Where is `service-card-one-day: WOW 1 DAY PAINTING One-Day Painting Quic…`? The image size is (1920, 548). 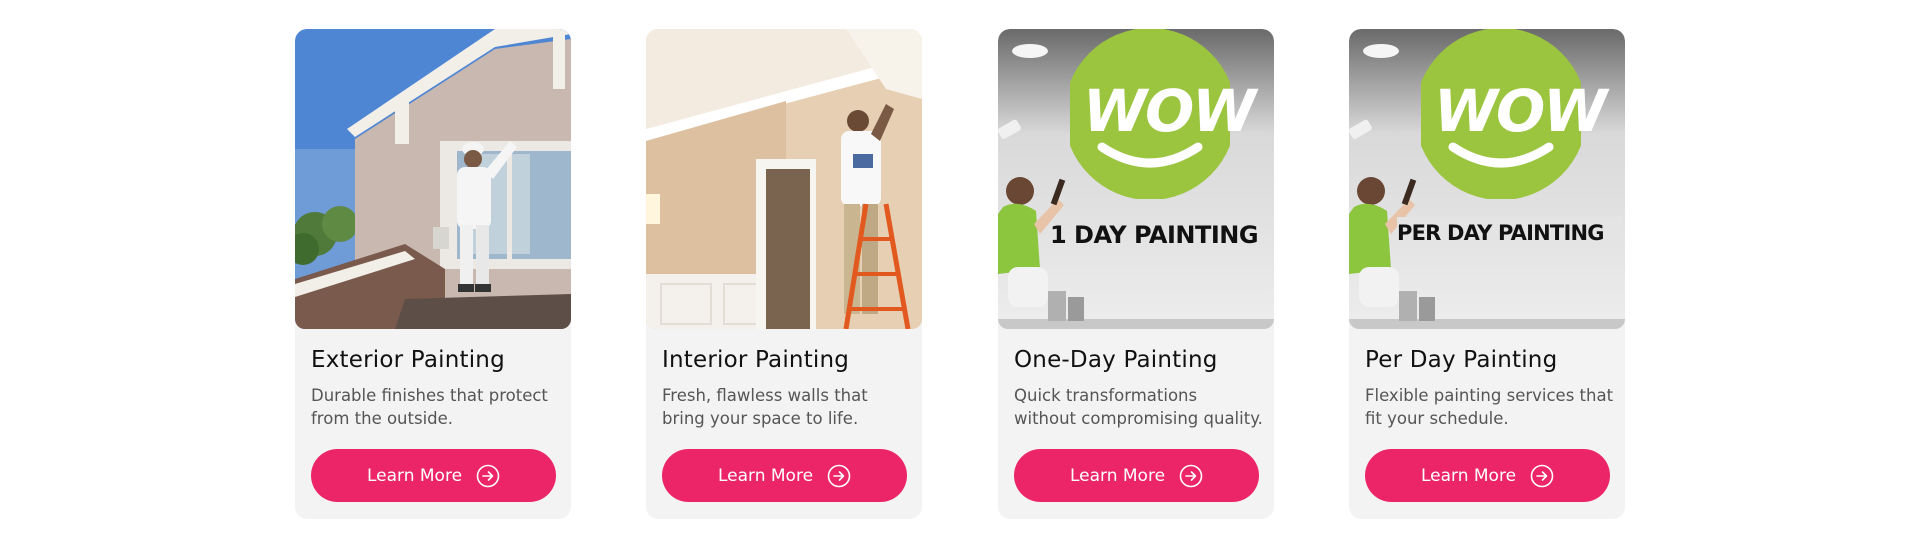 service-card-one-day: WOW 1 DAY PAINTING One-Day Painting Quic… is located at coordinates (1136, 274).